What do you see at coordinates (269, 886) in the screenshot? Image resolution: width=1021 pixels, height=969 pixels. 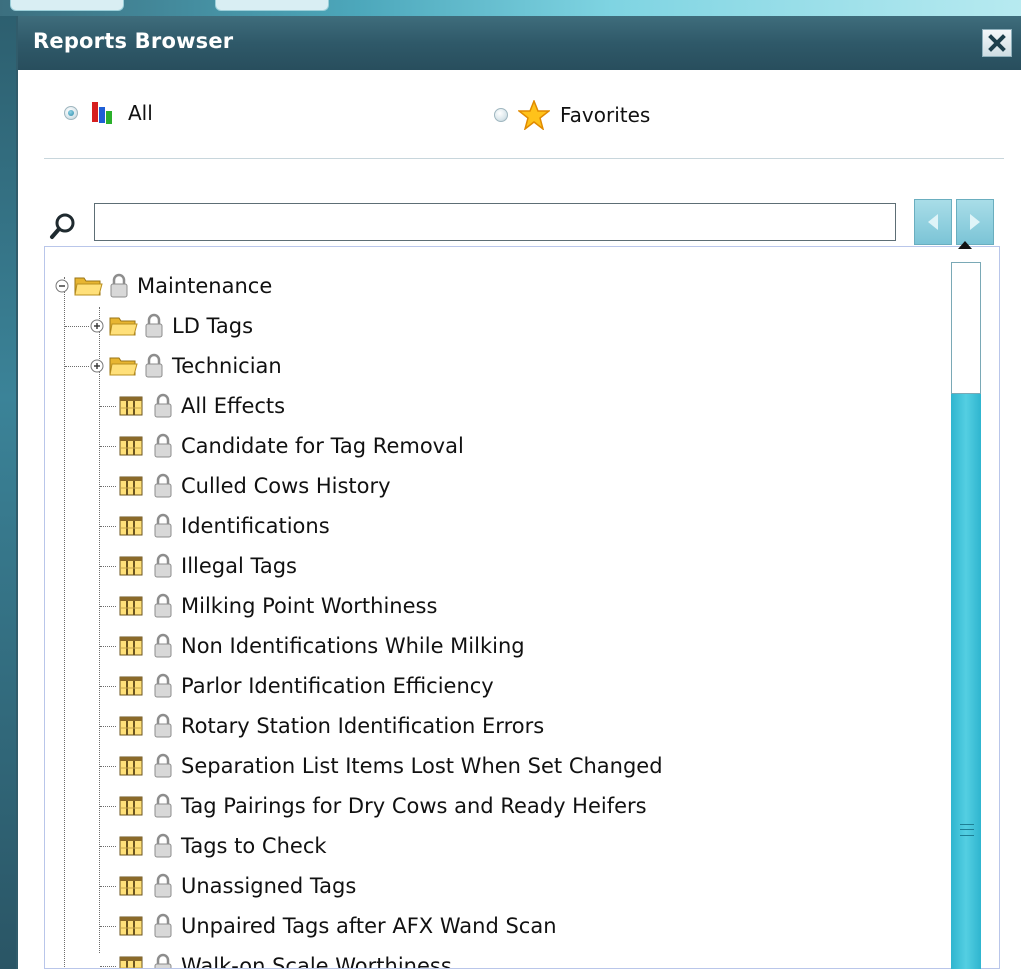 I see `tree-node-label: Unassigned Tags` at bounding box center [269, 886].